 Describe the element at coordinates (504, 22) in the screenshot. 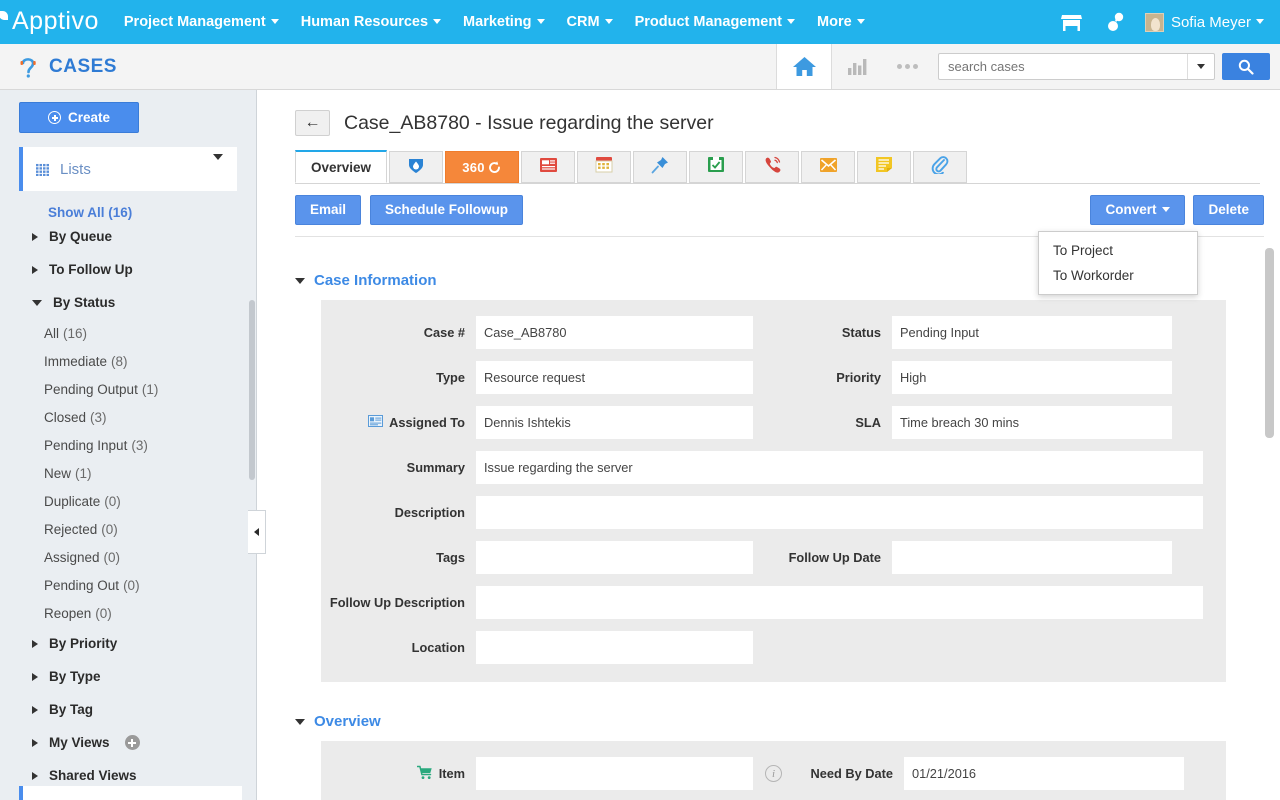

I see `nav-marketing: Marketing` at that location.